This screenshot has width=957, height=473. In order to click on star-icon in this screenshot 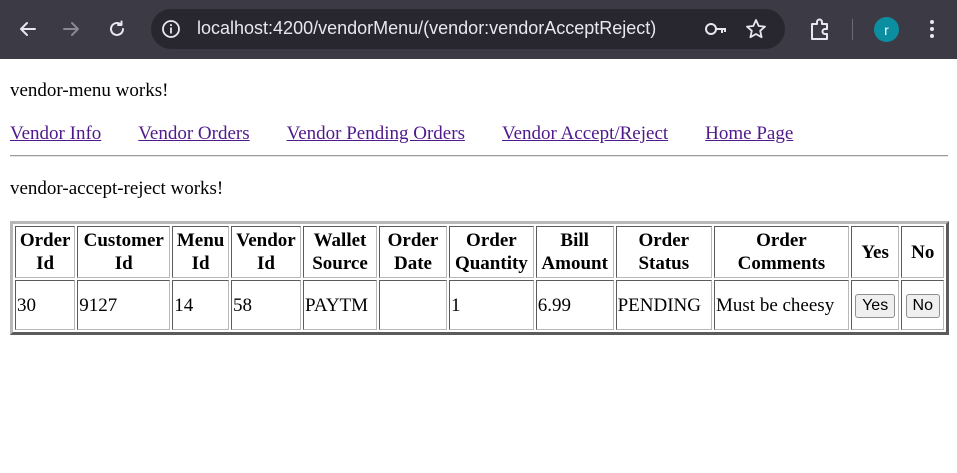, I will do `click(756, 29)`.